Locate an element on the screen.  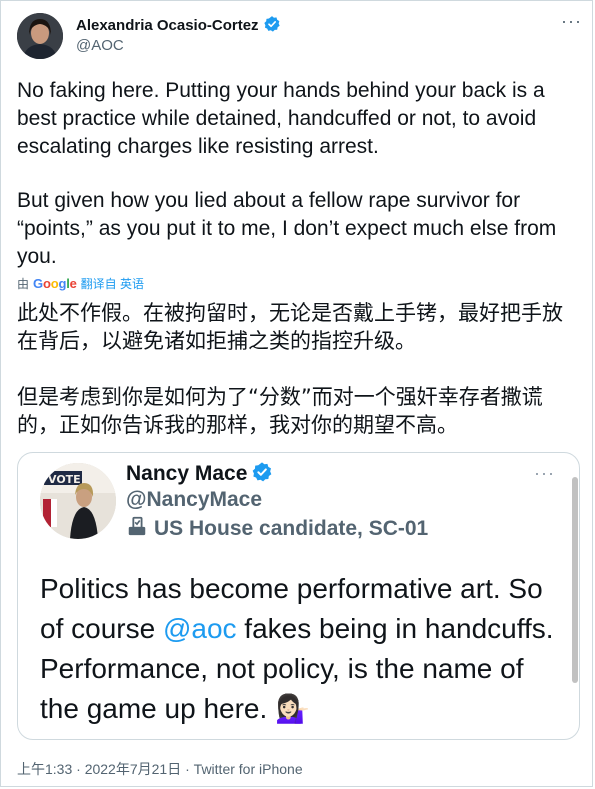
tweet-time: 上午1:33 is located at coordinates (44, 769).